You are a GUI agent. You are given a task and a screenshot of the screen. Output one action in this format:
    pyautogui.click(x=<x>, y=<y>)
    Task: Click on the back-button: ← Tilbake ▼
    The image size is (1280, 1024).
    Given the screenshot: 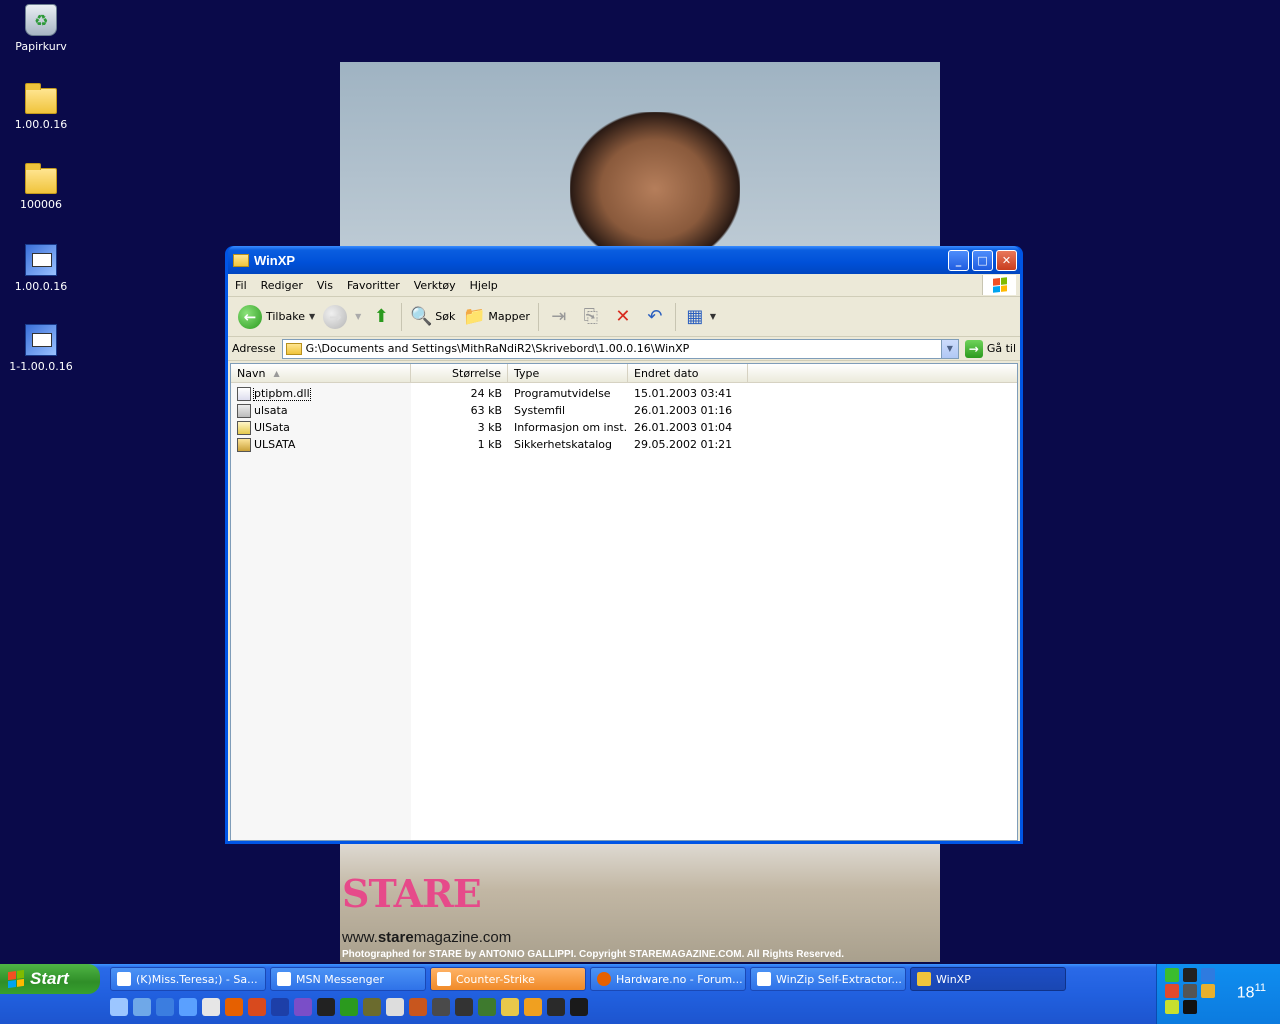 What is the action you would take?
    pyautogui.click(x=276, y=317)
    